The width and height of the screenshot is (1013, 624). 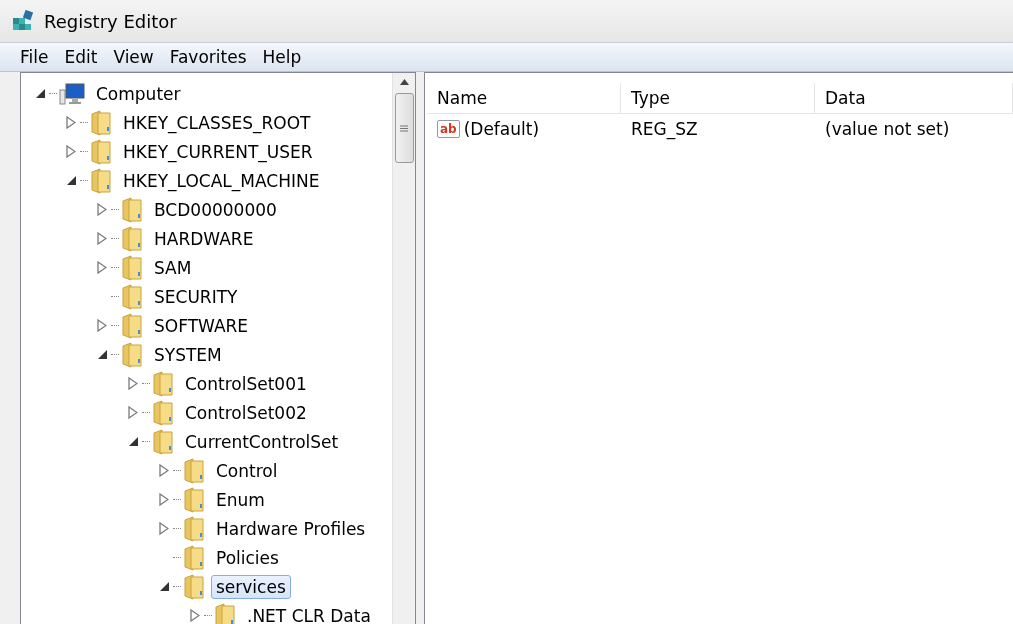 What do you see at coordinates (664, 129) in the screenshot?
I see `table-cell-text: REG_SZ` at bounding box center [664, 129].